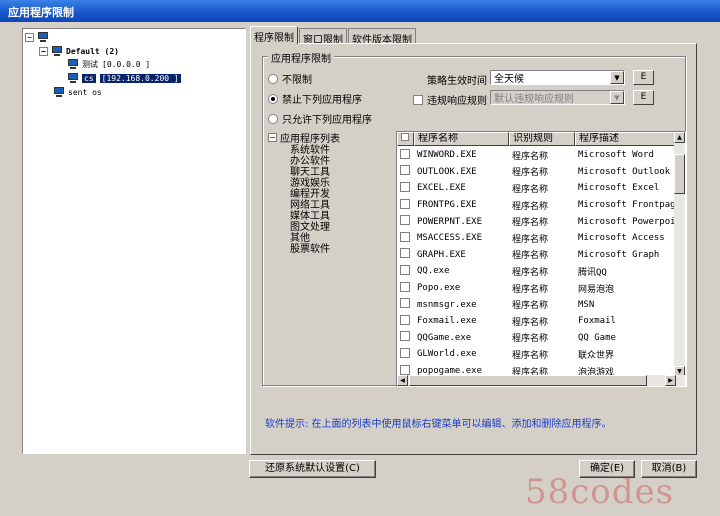  I want to click on table-row: GRAPH.EXE 程序名称 Microsoft Graph, so click(537, 255).